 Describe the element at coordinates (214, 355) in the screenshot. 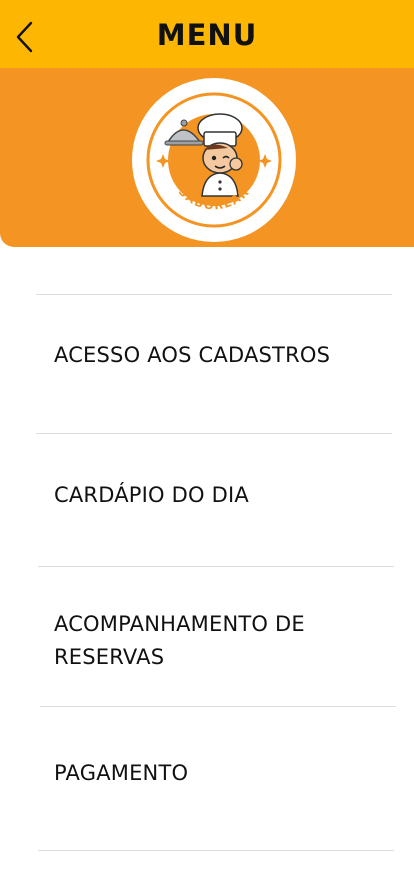

I see `menu-item-acesso-cadastros: ACESSO AOS CADASTROS` at that location.